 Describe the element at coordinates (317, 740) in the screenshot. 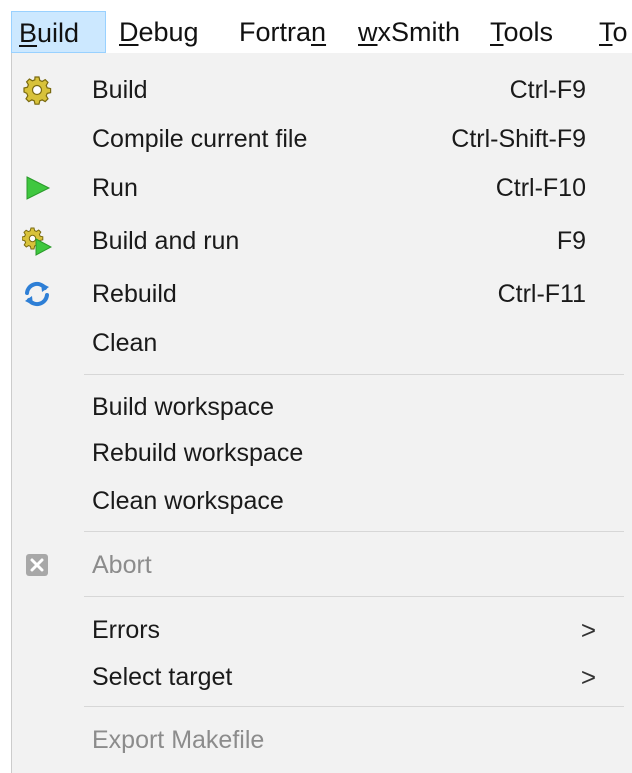

I see `menu-item-export-makefile: Export Makefile` at that location.